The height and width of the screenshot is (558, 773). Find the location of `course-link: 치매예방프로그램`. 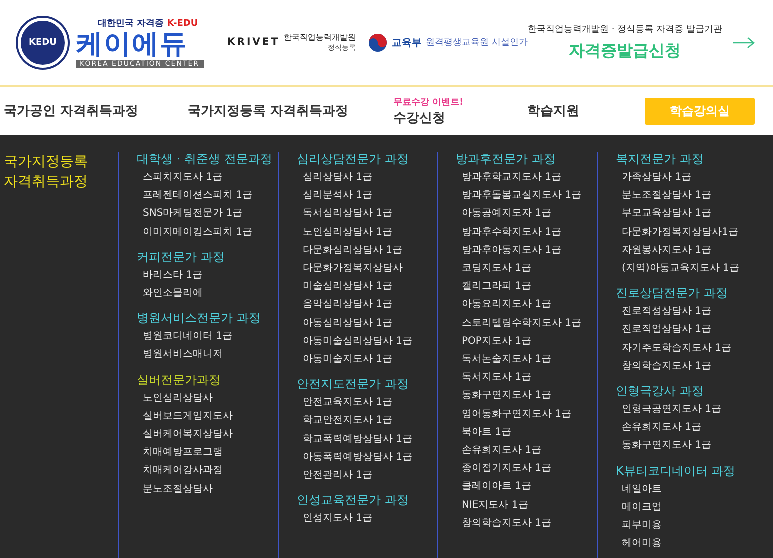

course-link: 치매예방프로그램 is located at coordinates (183, 453).